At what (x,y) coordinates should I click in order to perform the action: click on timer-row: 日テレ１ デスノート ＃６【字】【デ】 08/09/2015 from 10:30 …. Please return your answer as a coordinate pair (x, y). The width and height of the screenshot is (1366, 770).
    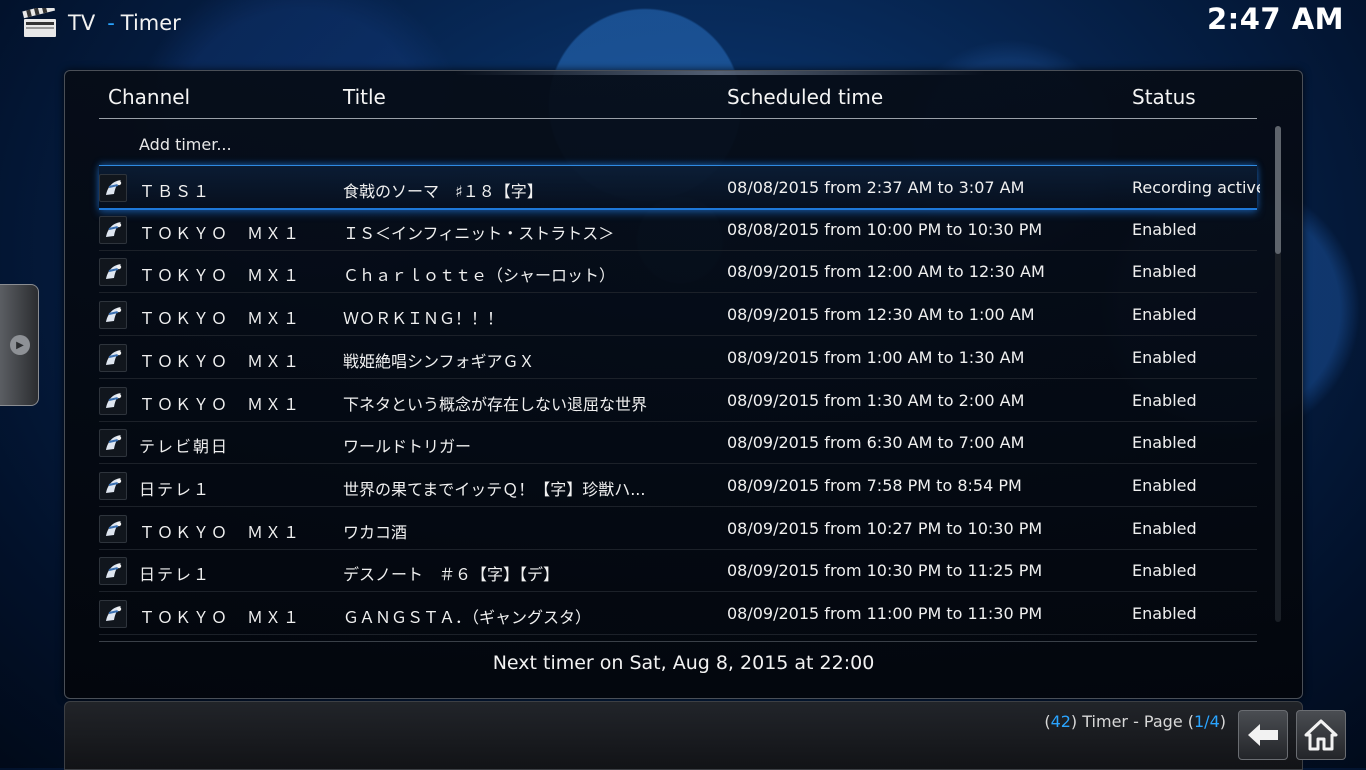
    Looking at the image, I should click on (678, 571).